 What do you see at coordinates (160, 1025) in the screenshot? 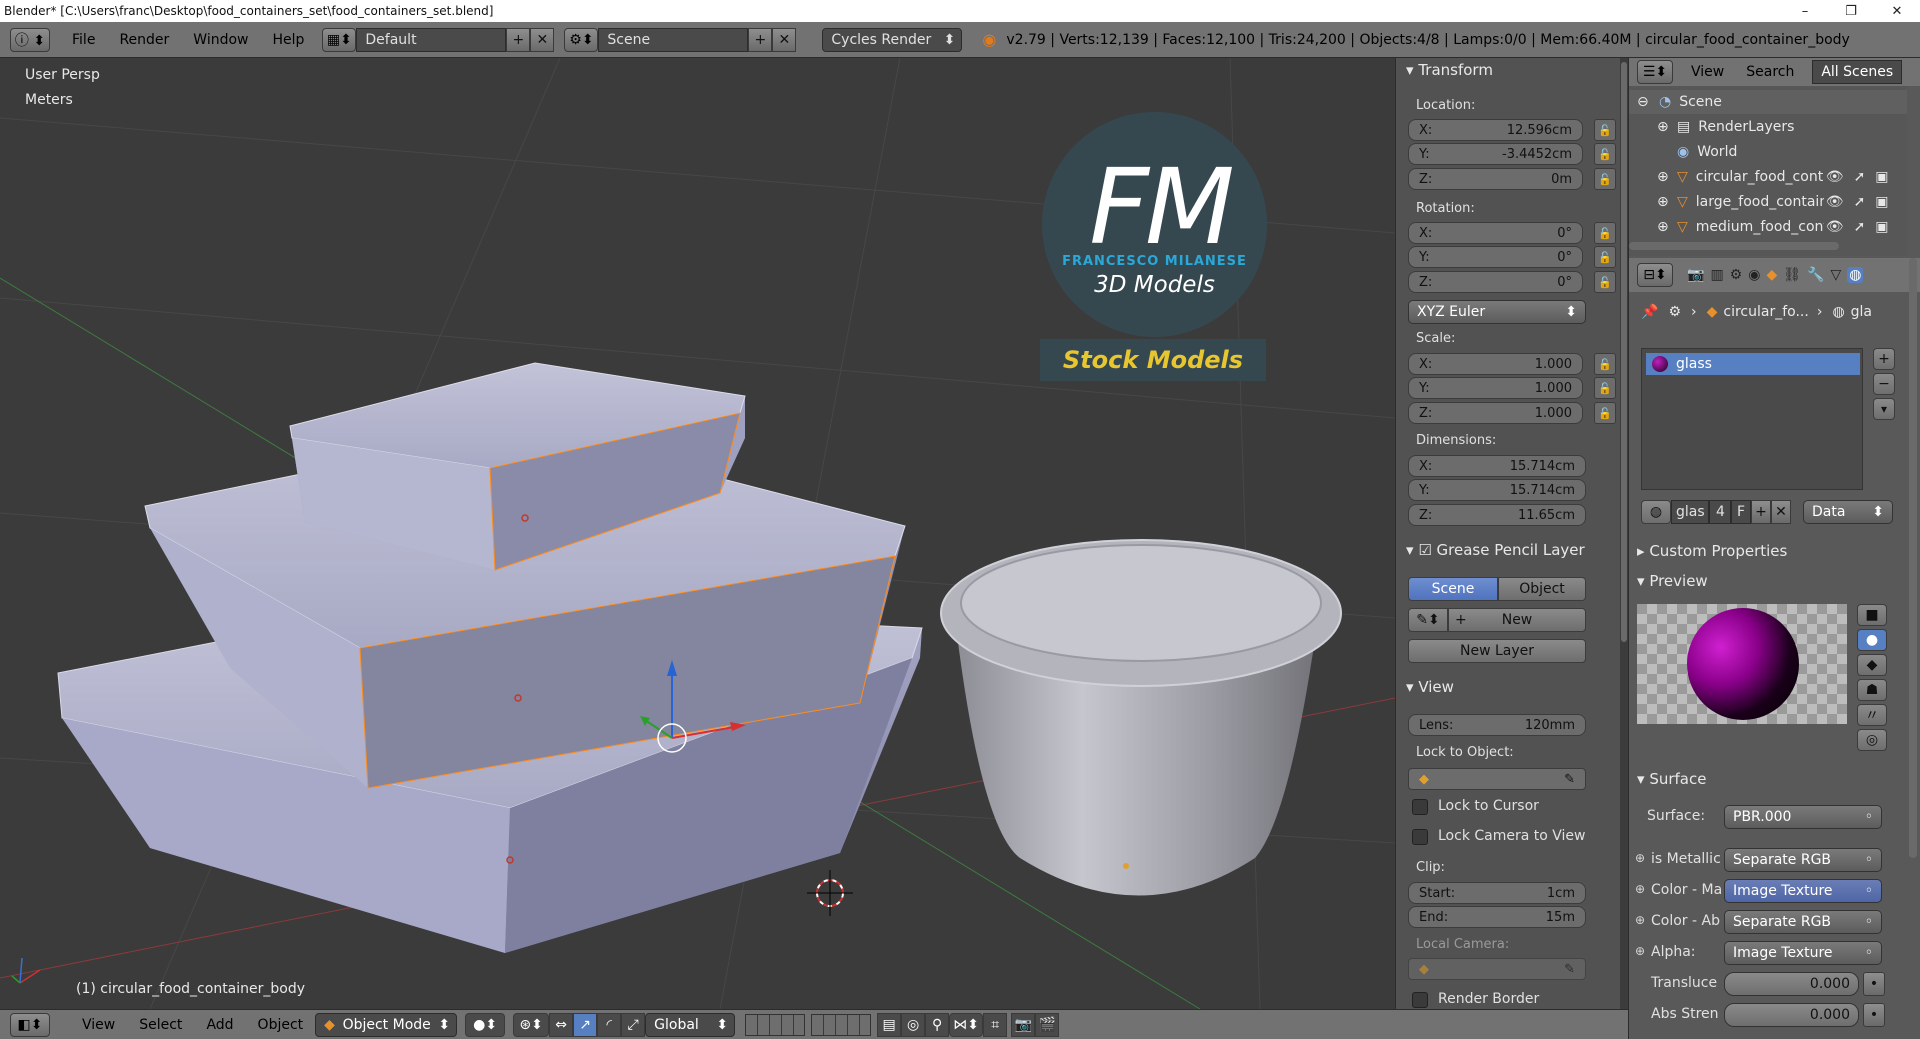
I see `menu-select: Select` at bounding box center [160, 1025].